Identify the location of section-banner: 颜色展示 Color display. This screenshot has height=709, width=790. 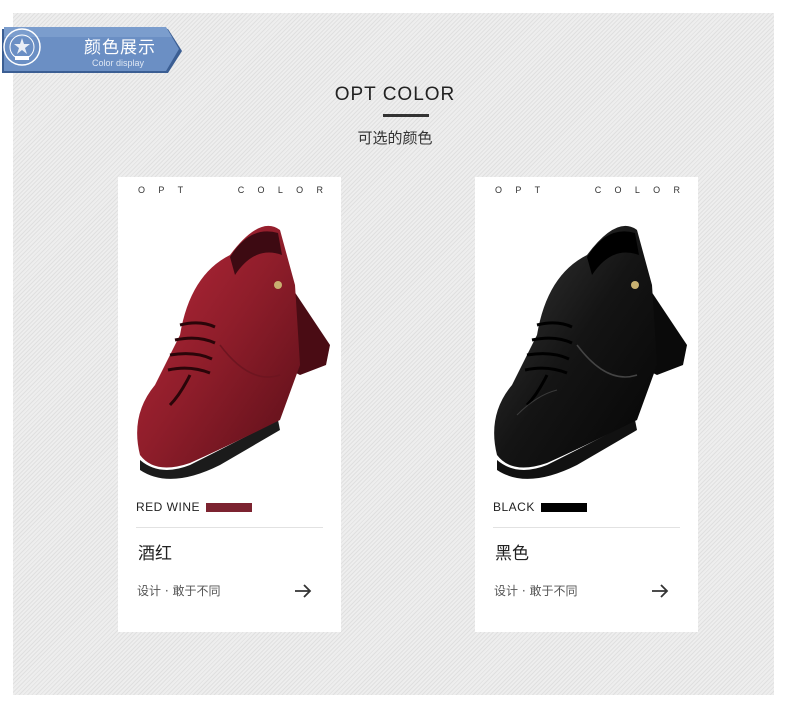
(92, 51).